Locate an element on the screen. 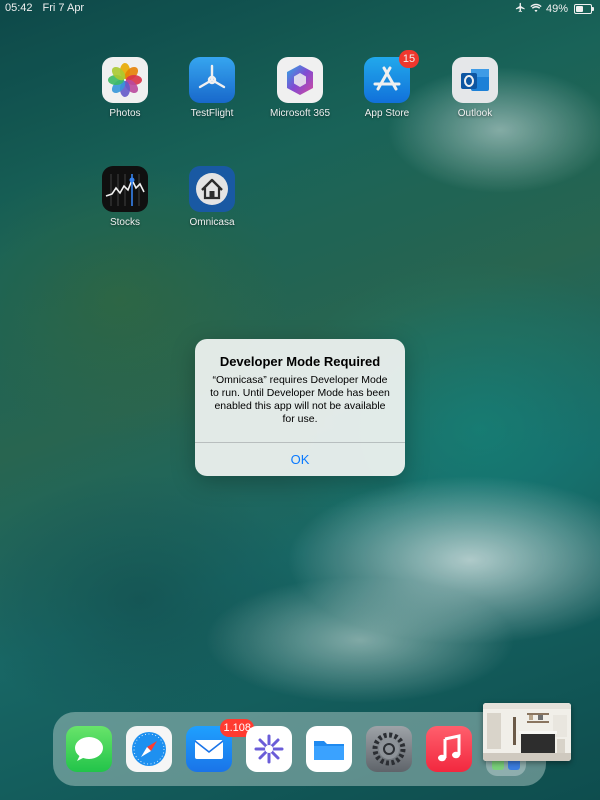 The image size is (600, 800). safari-icon is located at coordinates (149, 749).